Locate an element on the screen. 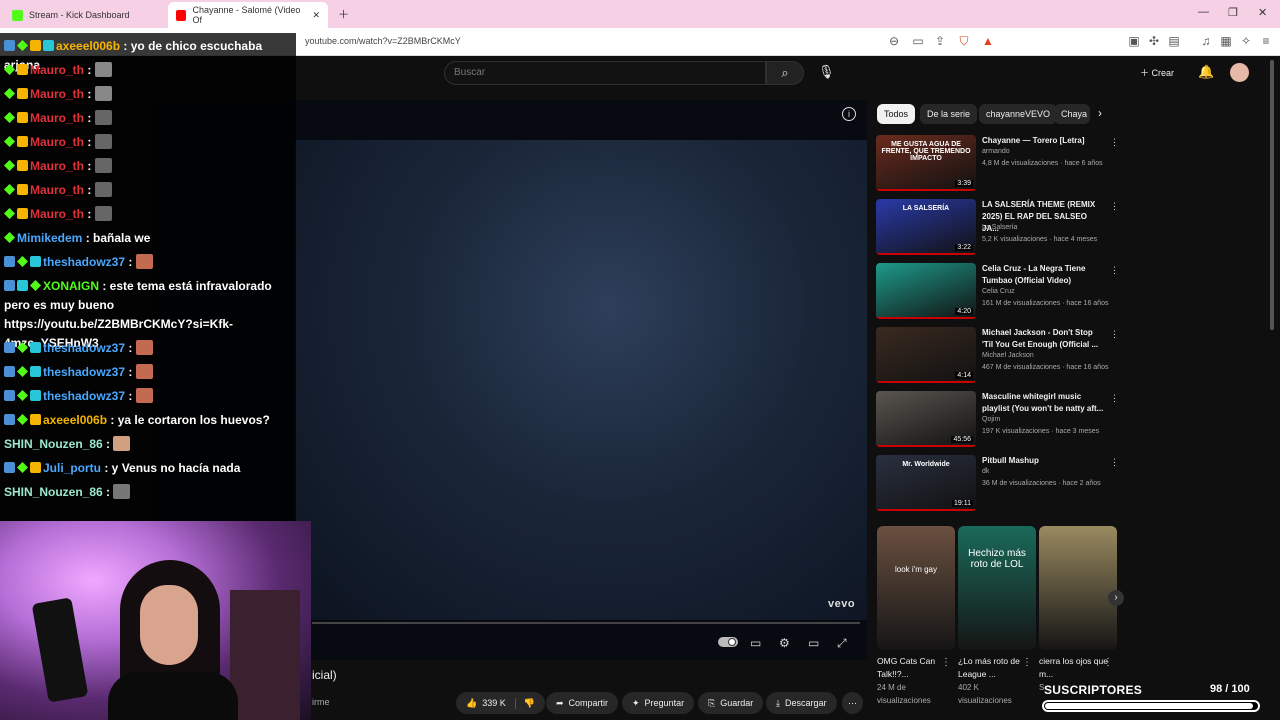 The width and height of the screenshot is (1280, 720). maximize-button: ❐ is located at coordinates (1233, 12).